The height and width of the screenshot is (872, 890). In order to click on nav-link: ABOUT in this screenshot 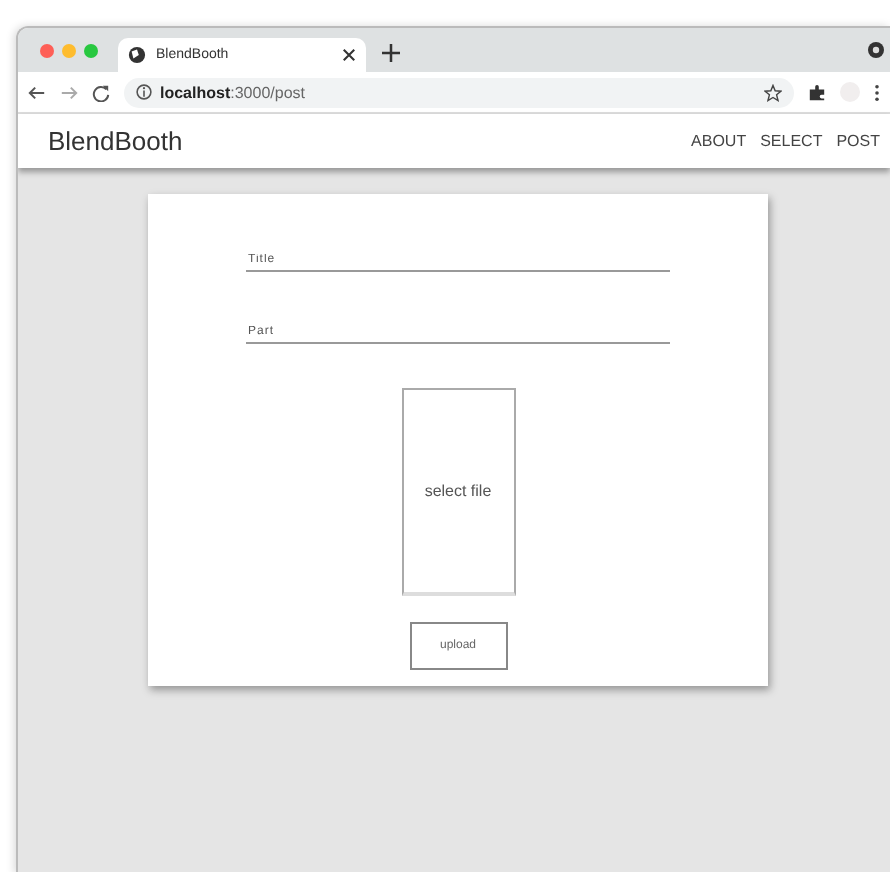, I will do `click(719, 141)`.